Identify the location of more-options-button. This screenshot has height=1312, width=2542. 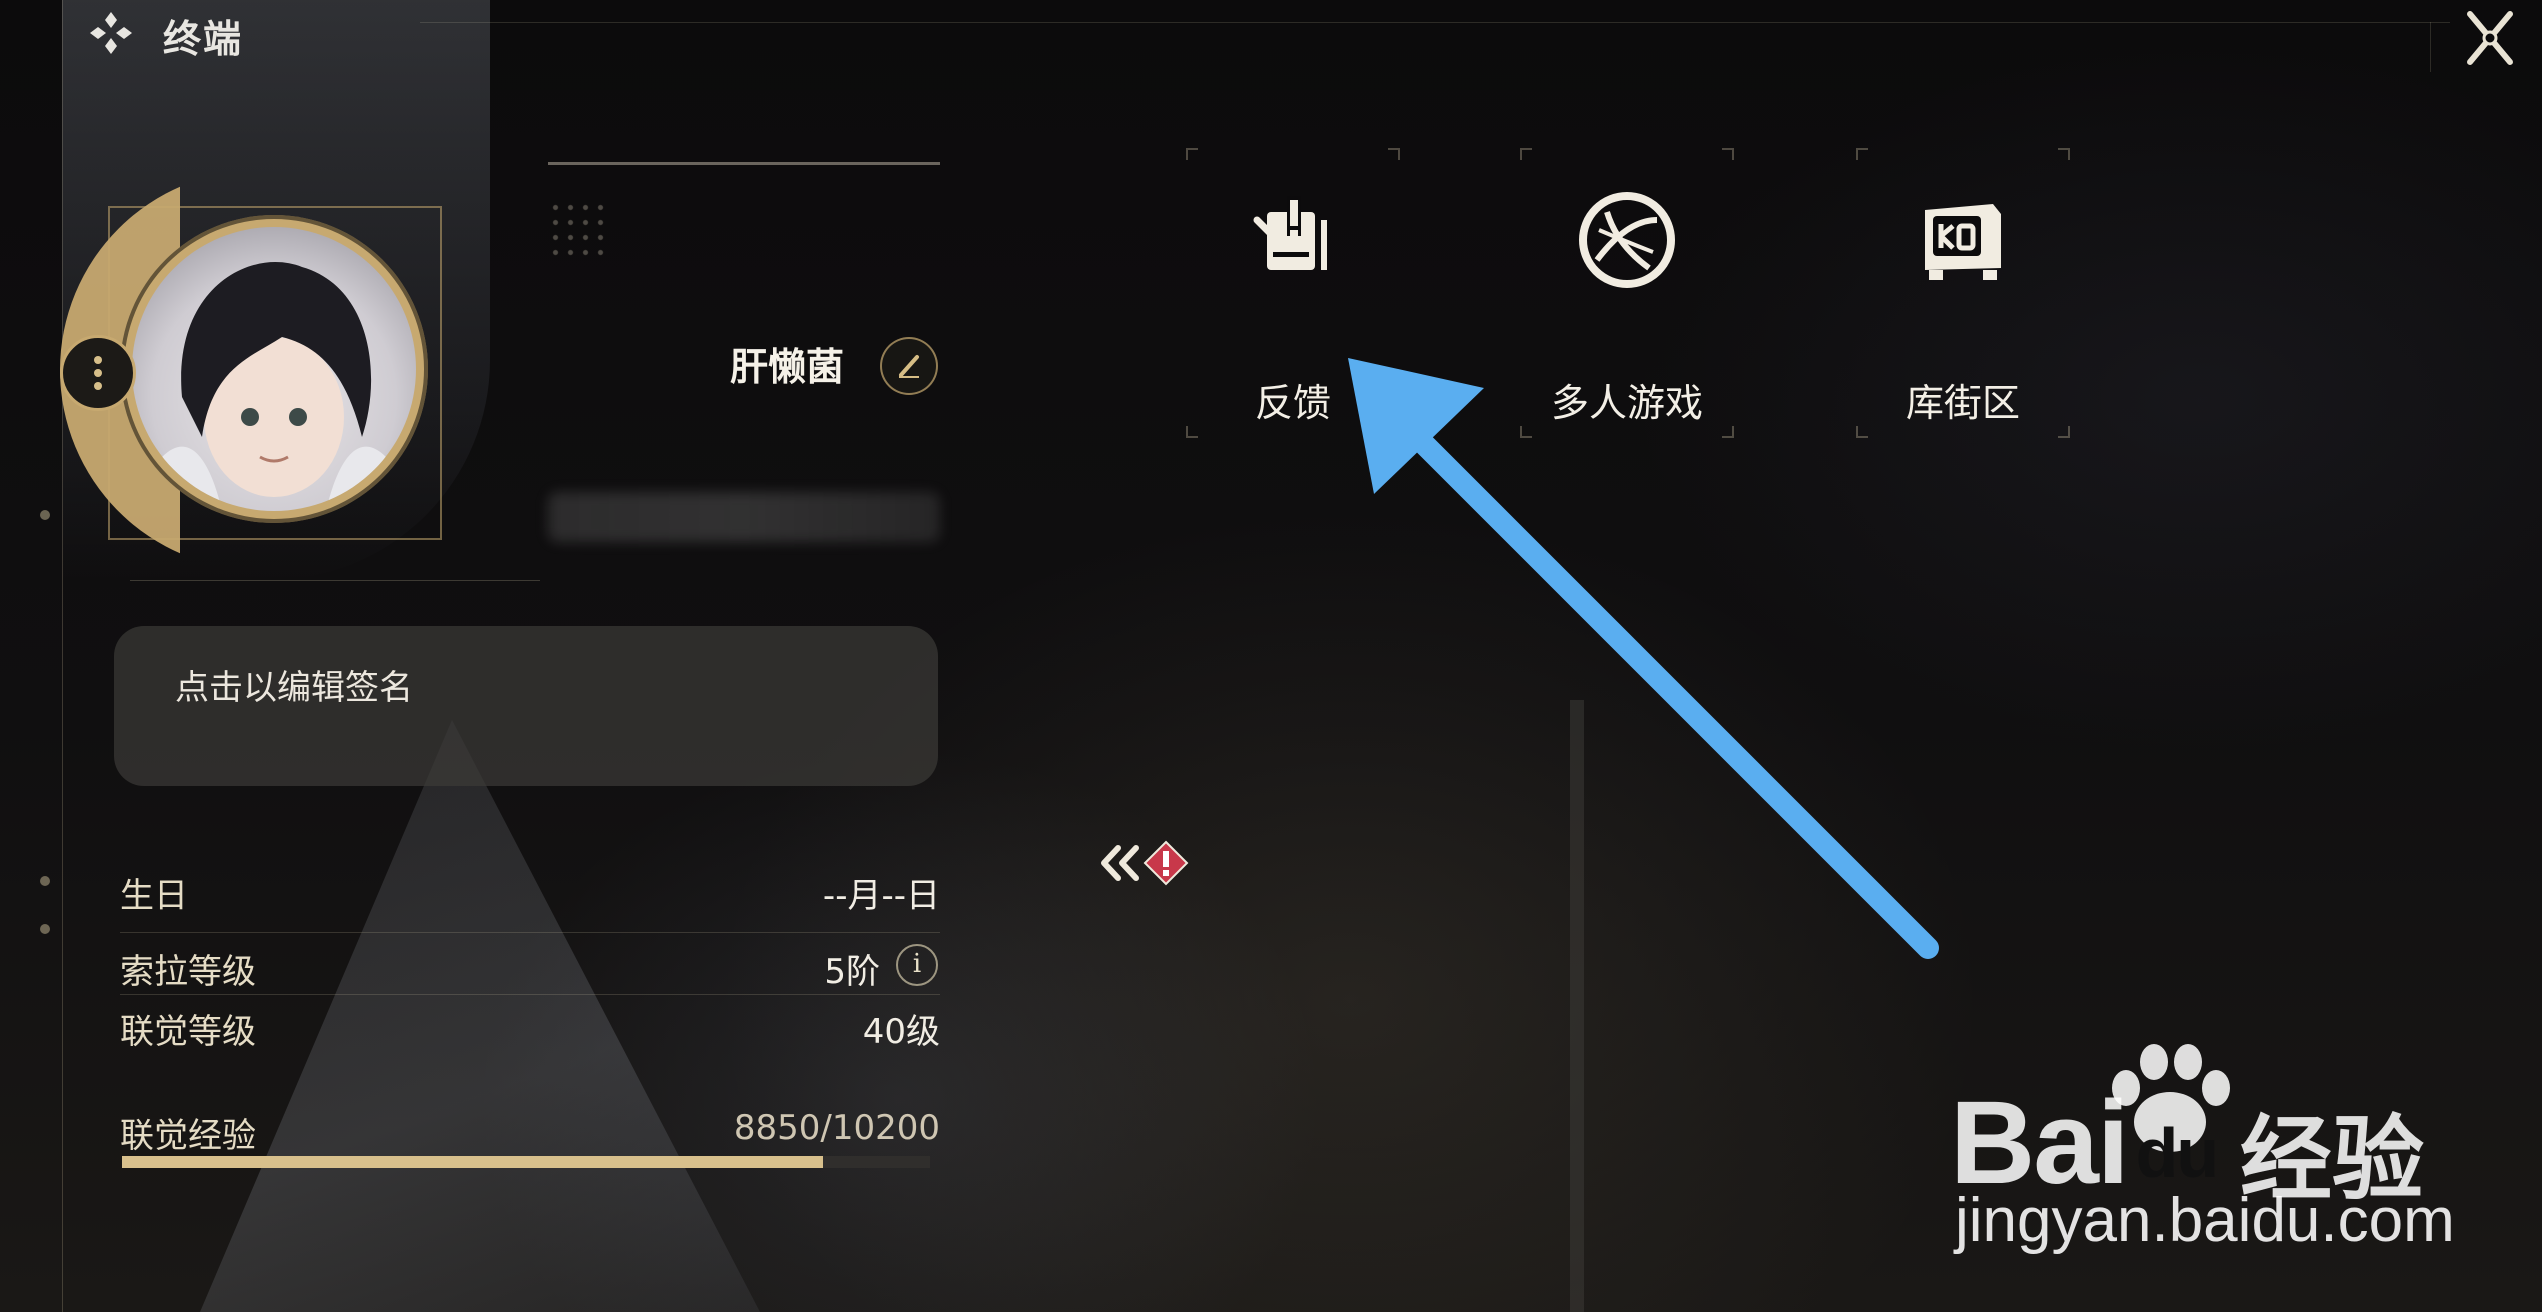
(98, 373).